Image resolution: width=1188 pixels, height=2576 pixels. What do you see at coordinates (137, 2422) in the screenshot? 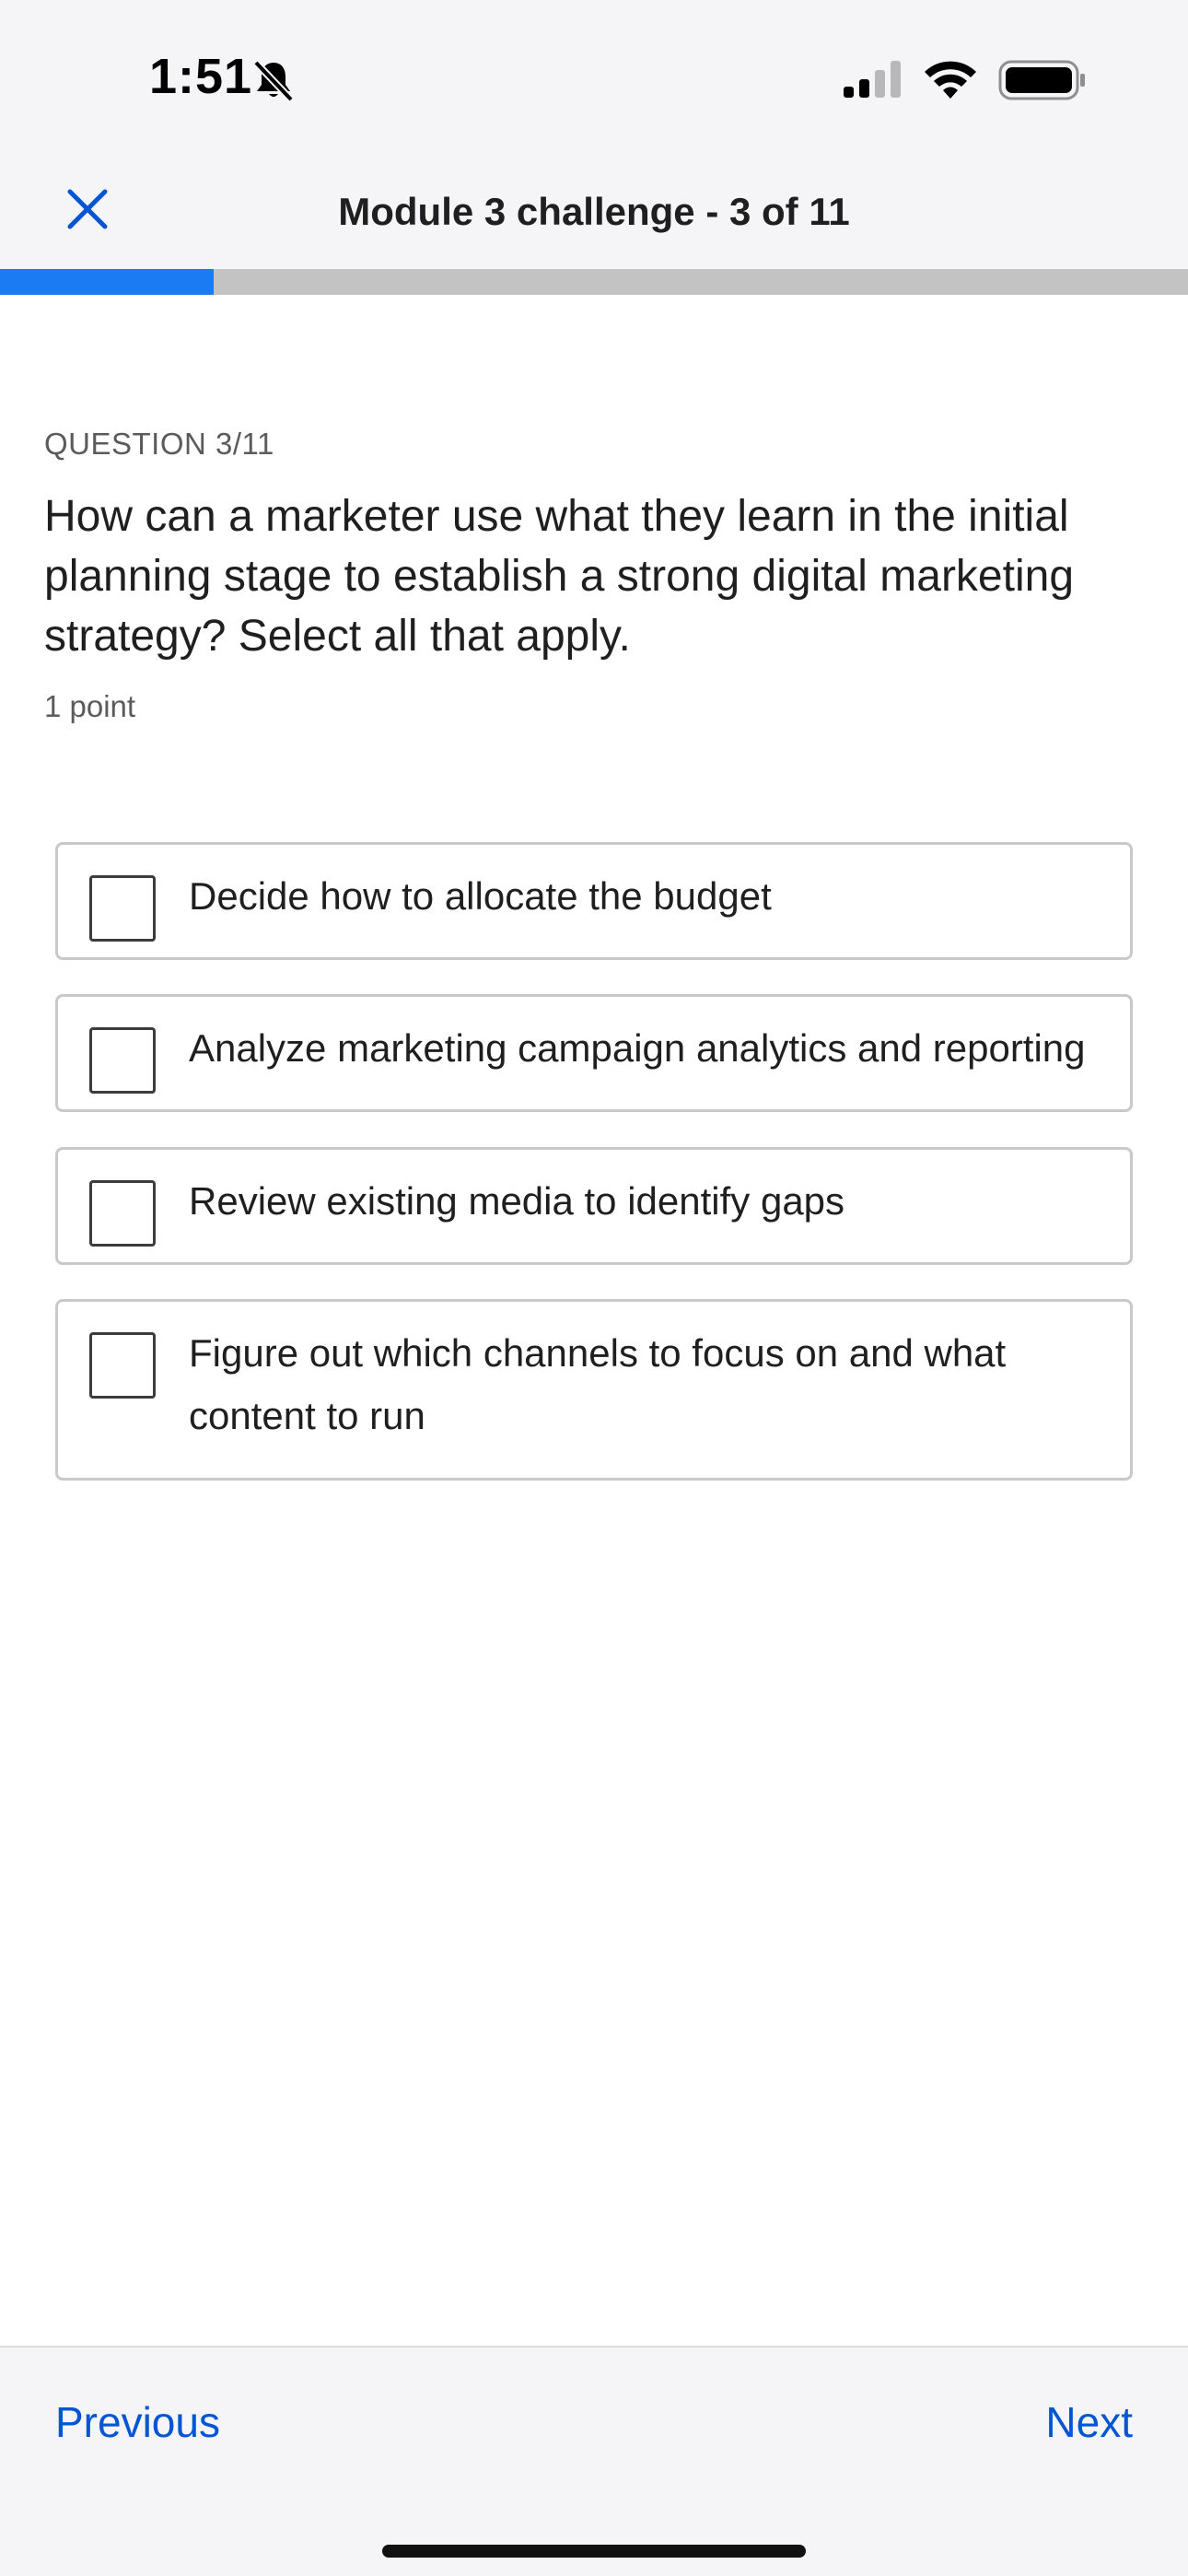
I see `previous-button: Previous` at bounding box center [137, 2422].